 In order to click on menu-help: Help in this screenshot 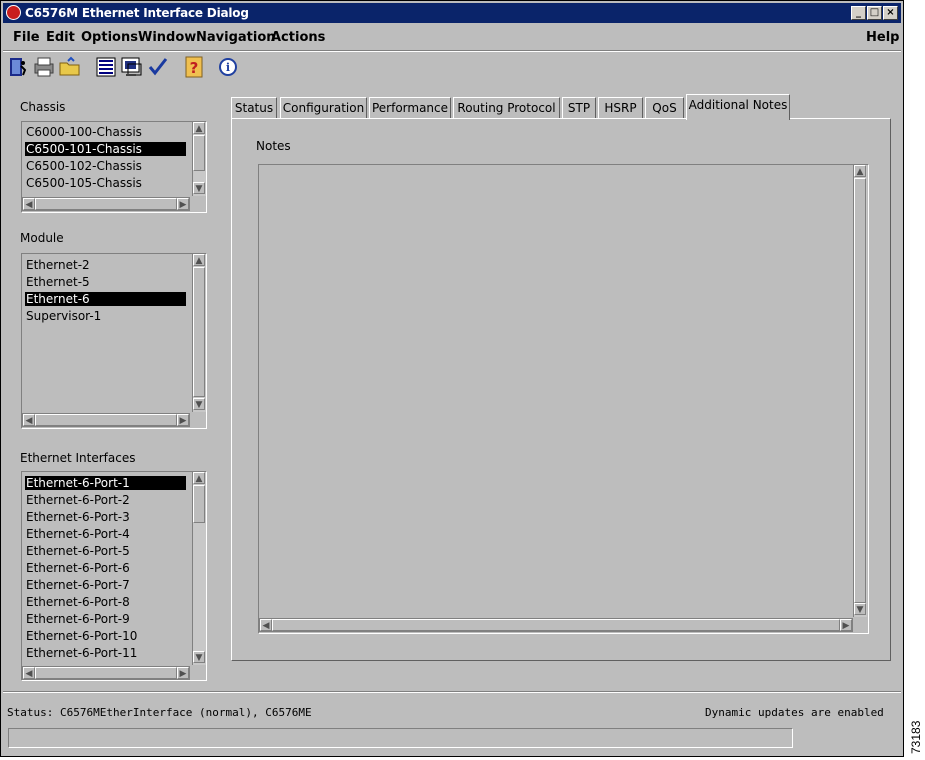, I will do `click(882, 37)`.